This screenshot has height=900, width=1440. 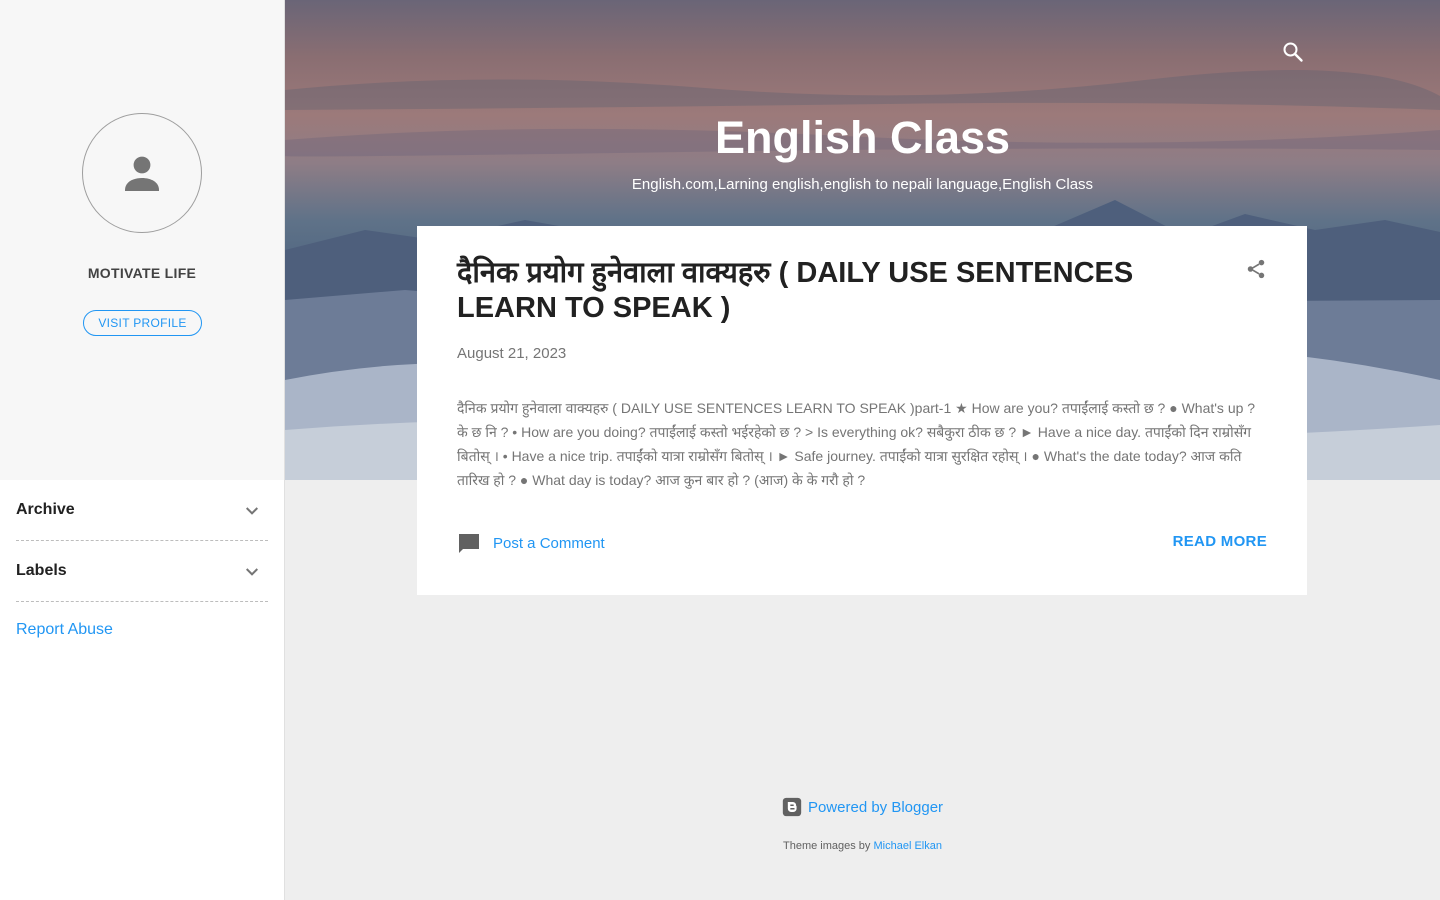 I want to click on comment-link-label: Post a Comment, so click(x=549, y=543).